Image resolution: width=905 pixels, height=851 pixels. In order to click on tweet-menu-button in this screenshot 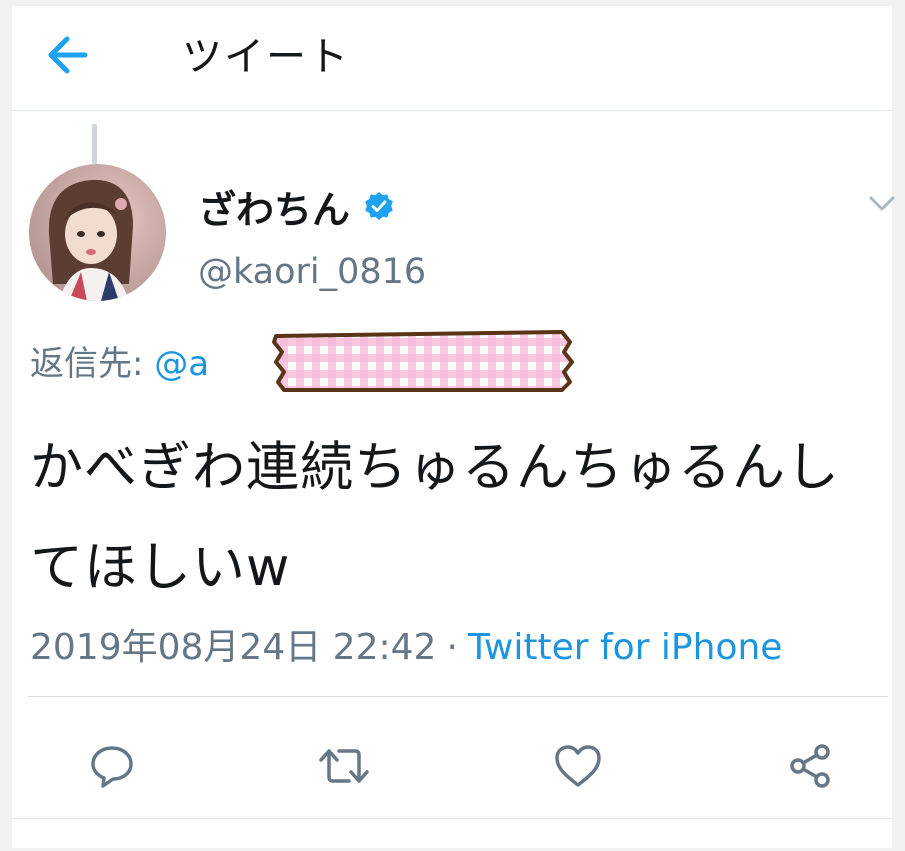, I will do `click(882, 204)`.